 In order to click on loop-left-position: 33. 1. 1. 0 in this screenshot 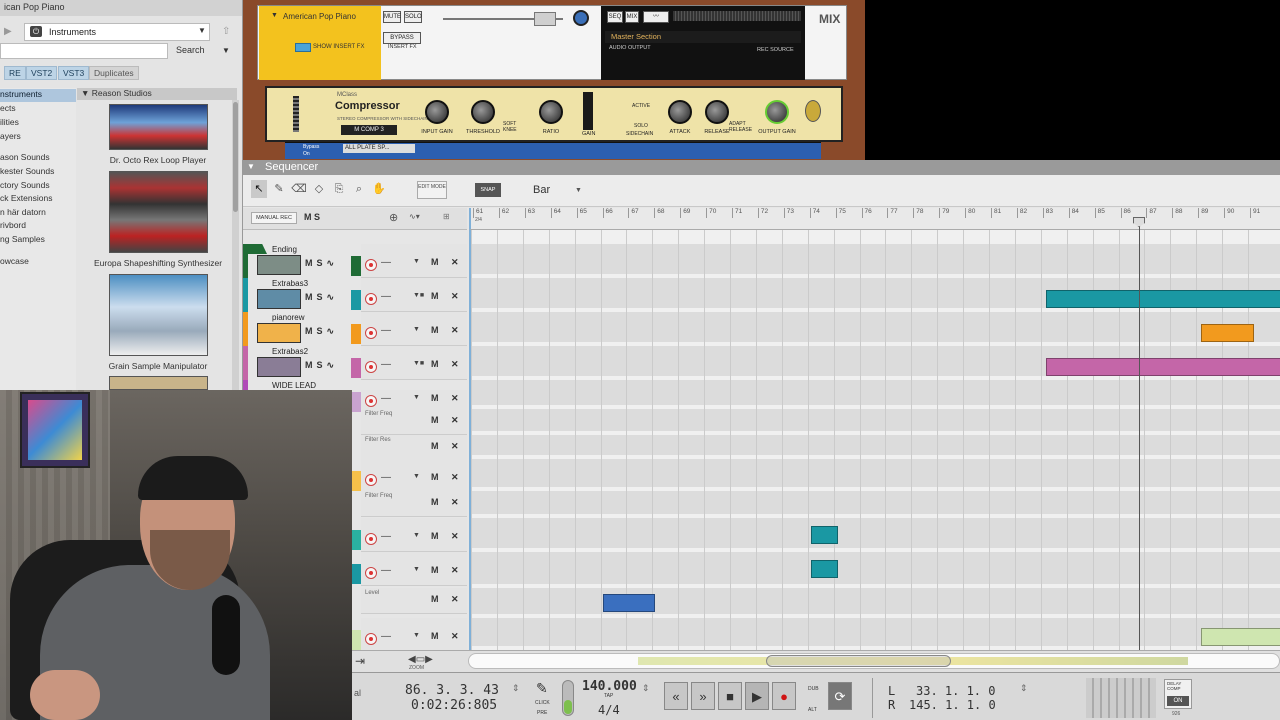, I will do `click(955, 691)`.